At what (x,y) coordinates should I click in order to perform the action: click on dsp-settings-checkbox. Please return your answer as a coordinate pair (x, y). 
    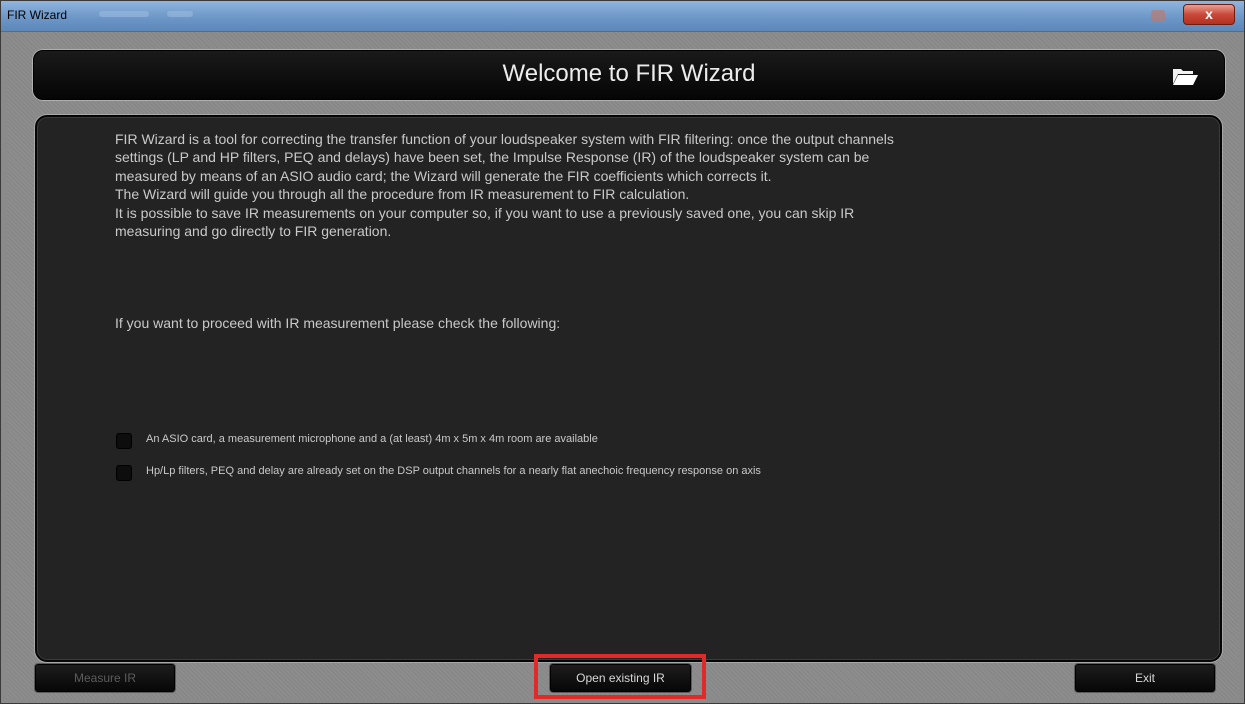
    Looking at the image, I should click on (124, 473).